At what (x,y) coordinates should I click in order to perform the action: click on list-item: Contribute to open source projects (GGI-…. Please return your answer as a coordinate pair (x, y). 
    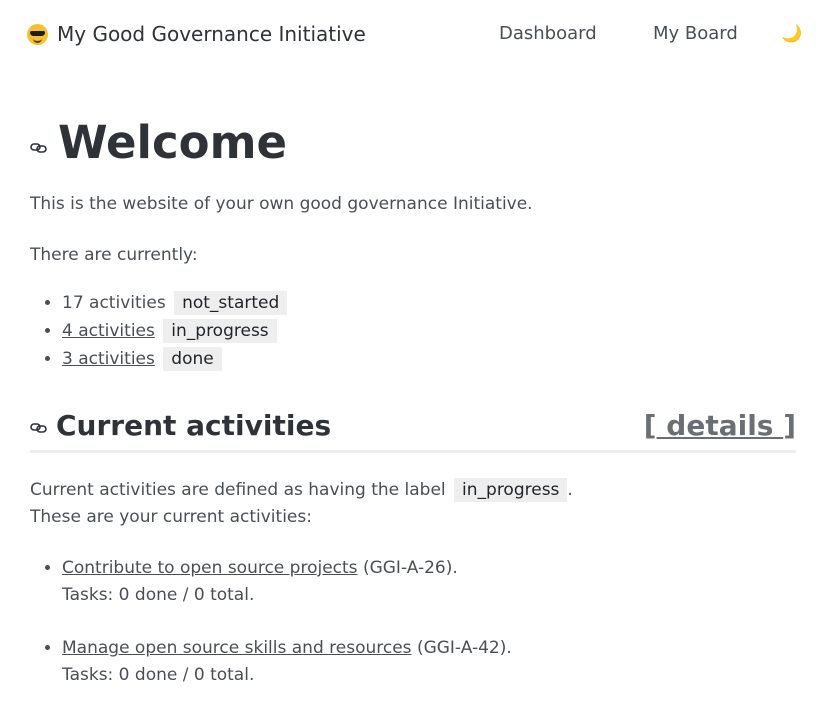
    Looking at the image, I should click on (429, 582).